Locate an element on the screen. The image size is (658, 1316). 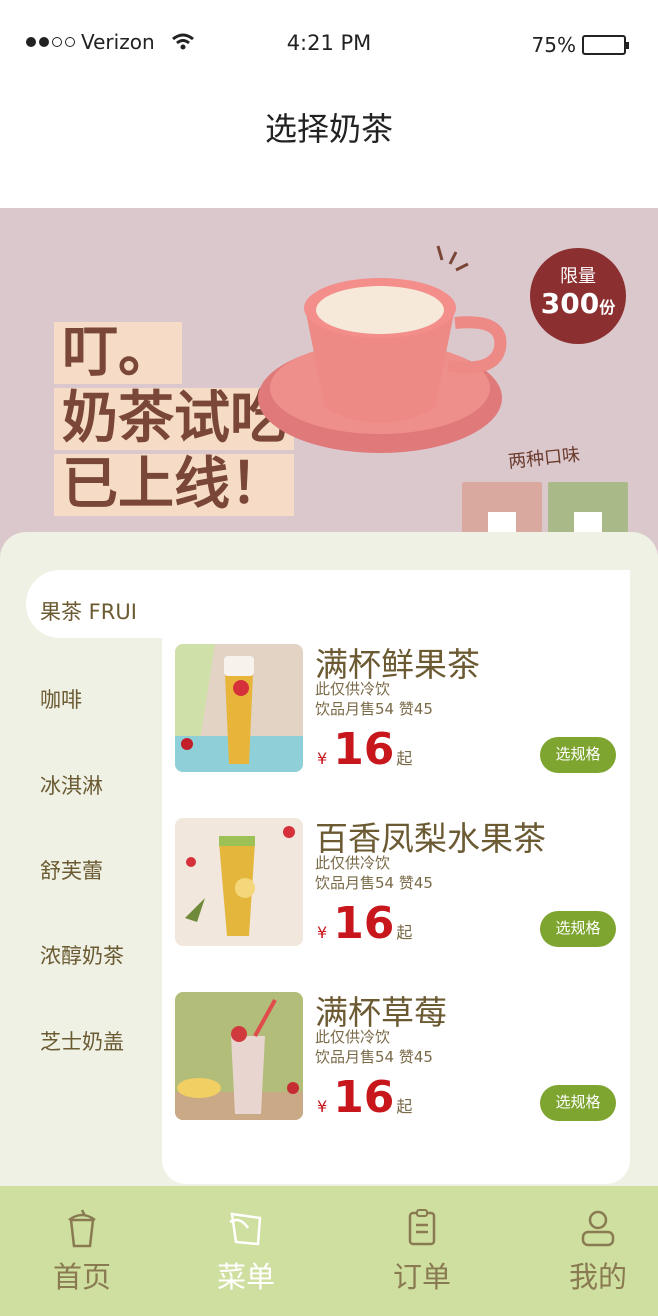
tab-label: 首页 is located at coordinates (81, 1277).